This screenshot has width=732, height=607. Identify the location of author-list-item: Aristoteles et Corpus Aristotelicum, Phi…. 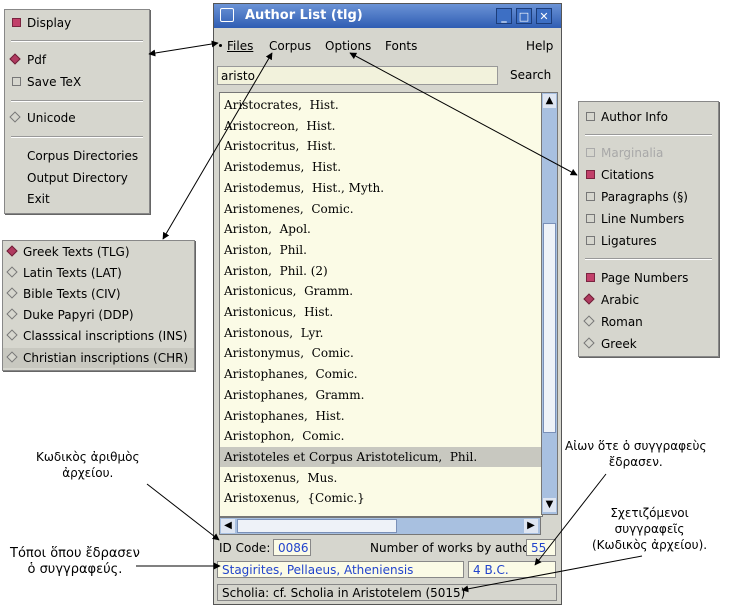
(381, 456).